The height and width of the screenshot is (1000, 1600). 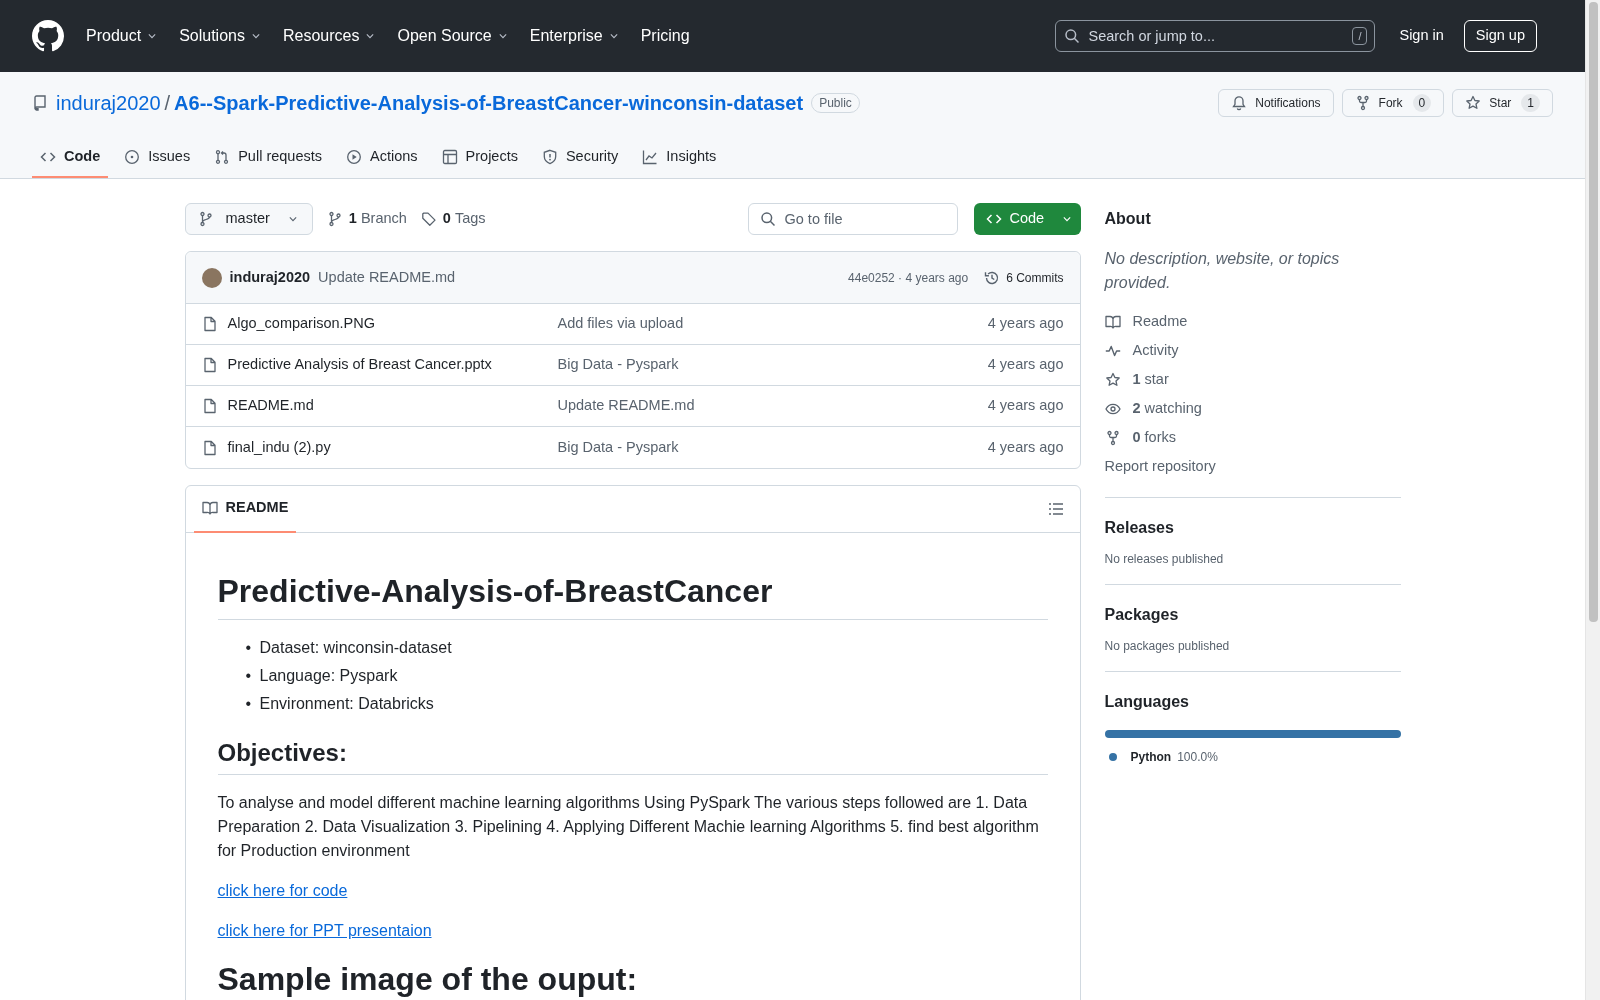 What do you see at coordinates (211, 277) in the screenshot?
I see `avatar` at bounding box center [211, 277].